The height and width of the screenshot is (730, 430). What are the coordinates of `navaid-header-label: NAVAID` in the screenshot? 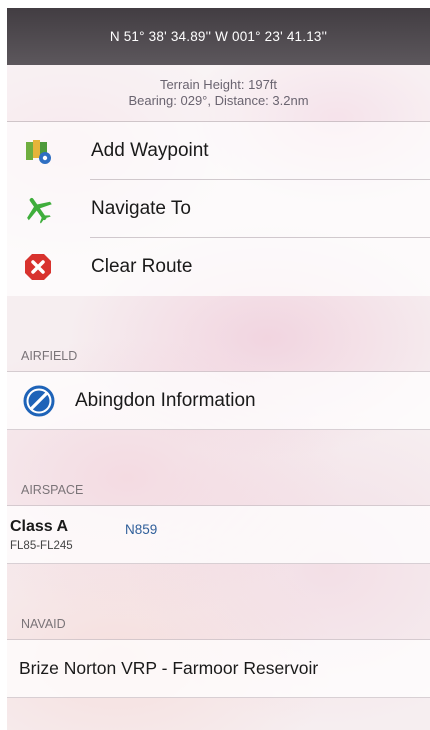 It's located at (43, 623).